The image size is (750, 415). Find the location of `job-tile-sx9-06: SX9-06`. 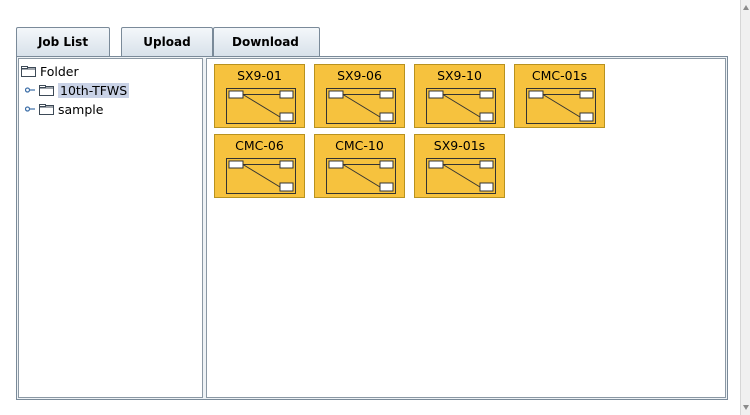

job-tile-sx9-06: SX9-06 is located at coordinates (359, 96).